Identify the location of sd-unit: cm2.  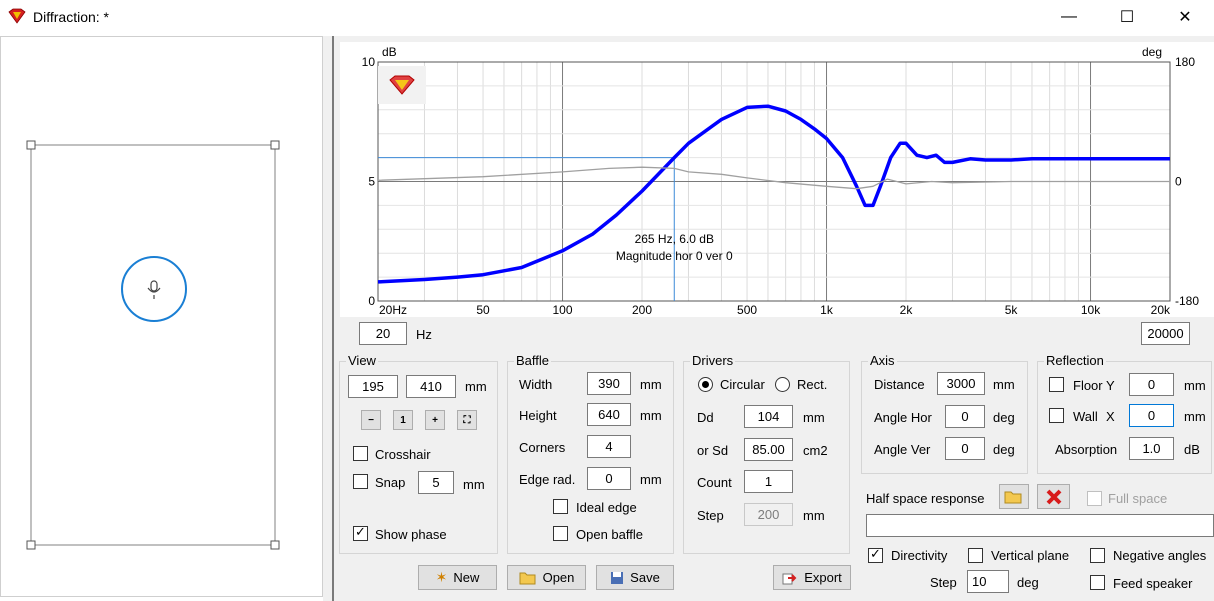
(815, 450).